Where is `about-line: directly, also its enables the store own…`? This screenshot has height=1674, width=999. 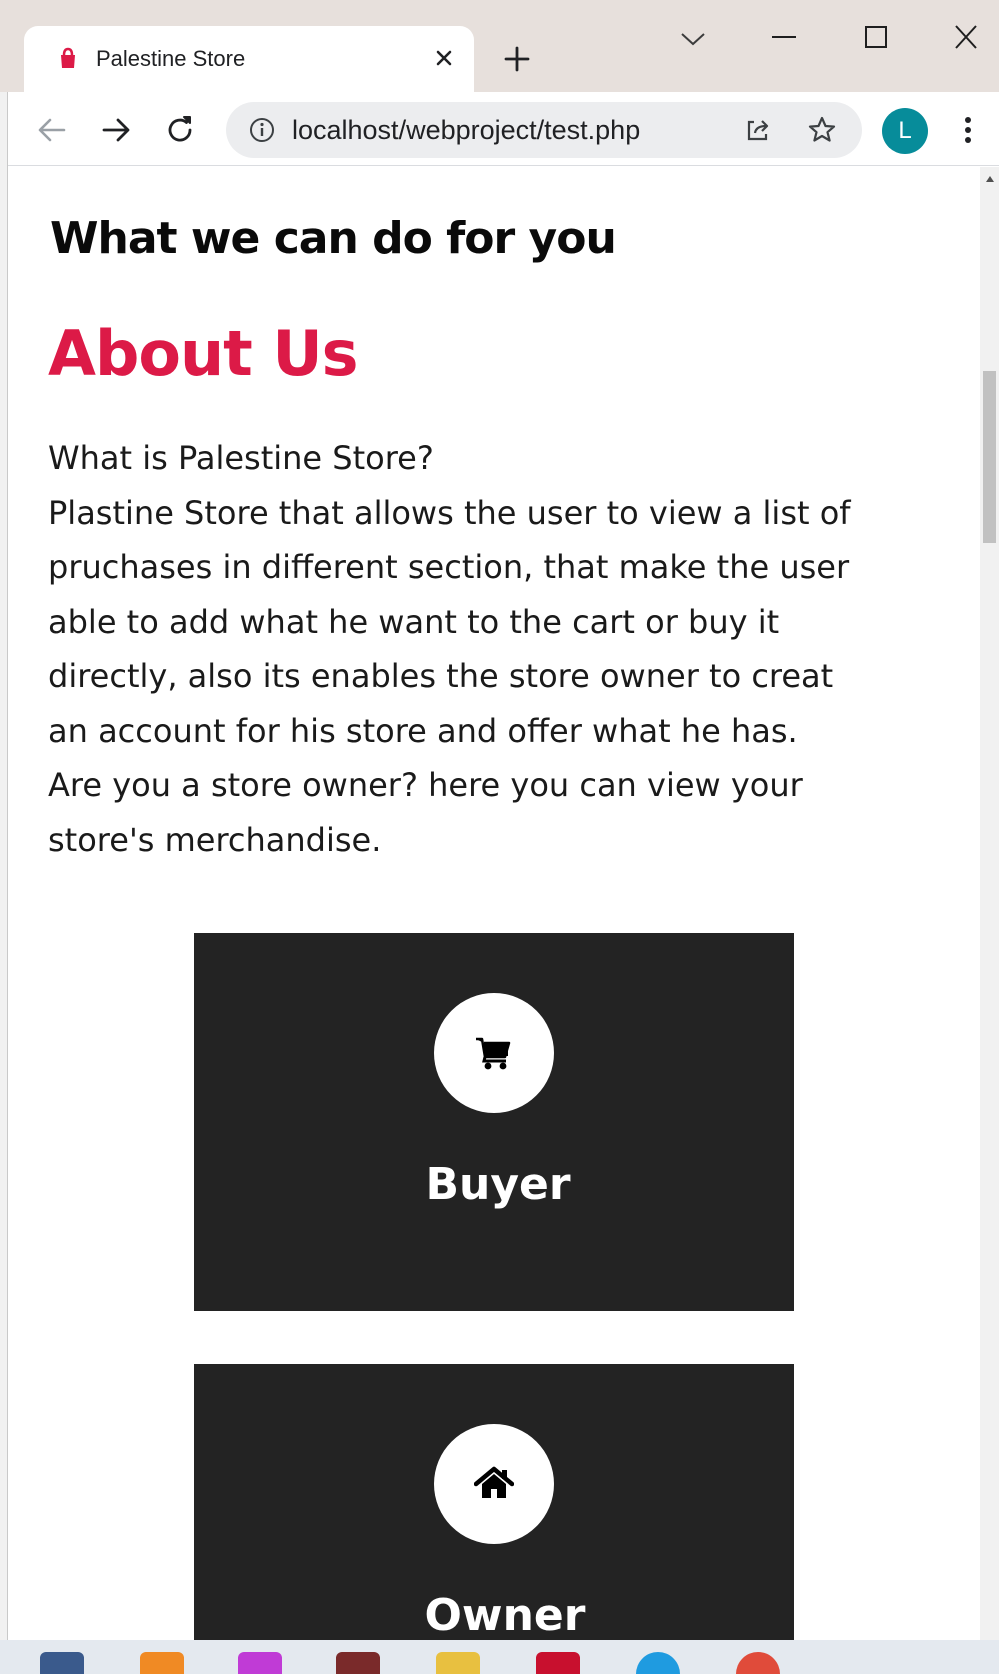
about-line: directly, also its enables the store own… is located at coordinates (441, 676).